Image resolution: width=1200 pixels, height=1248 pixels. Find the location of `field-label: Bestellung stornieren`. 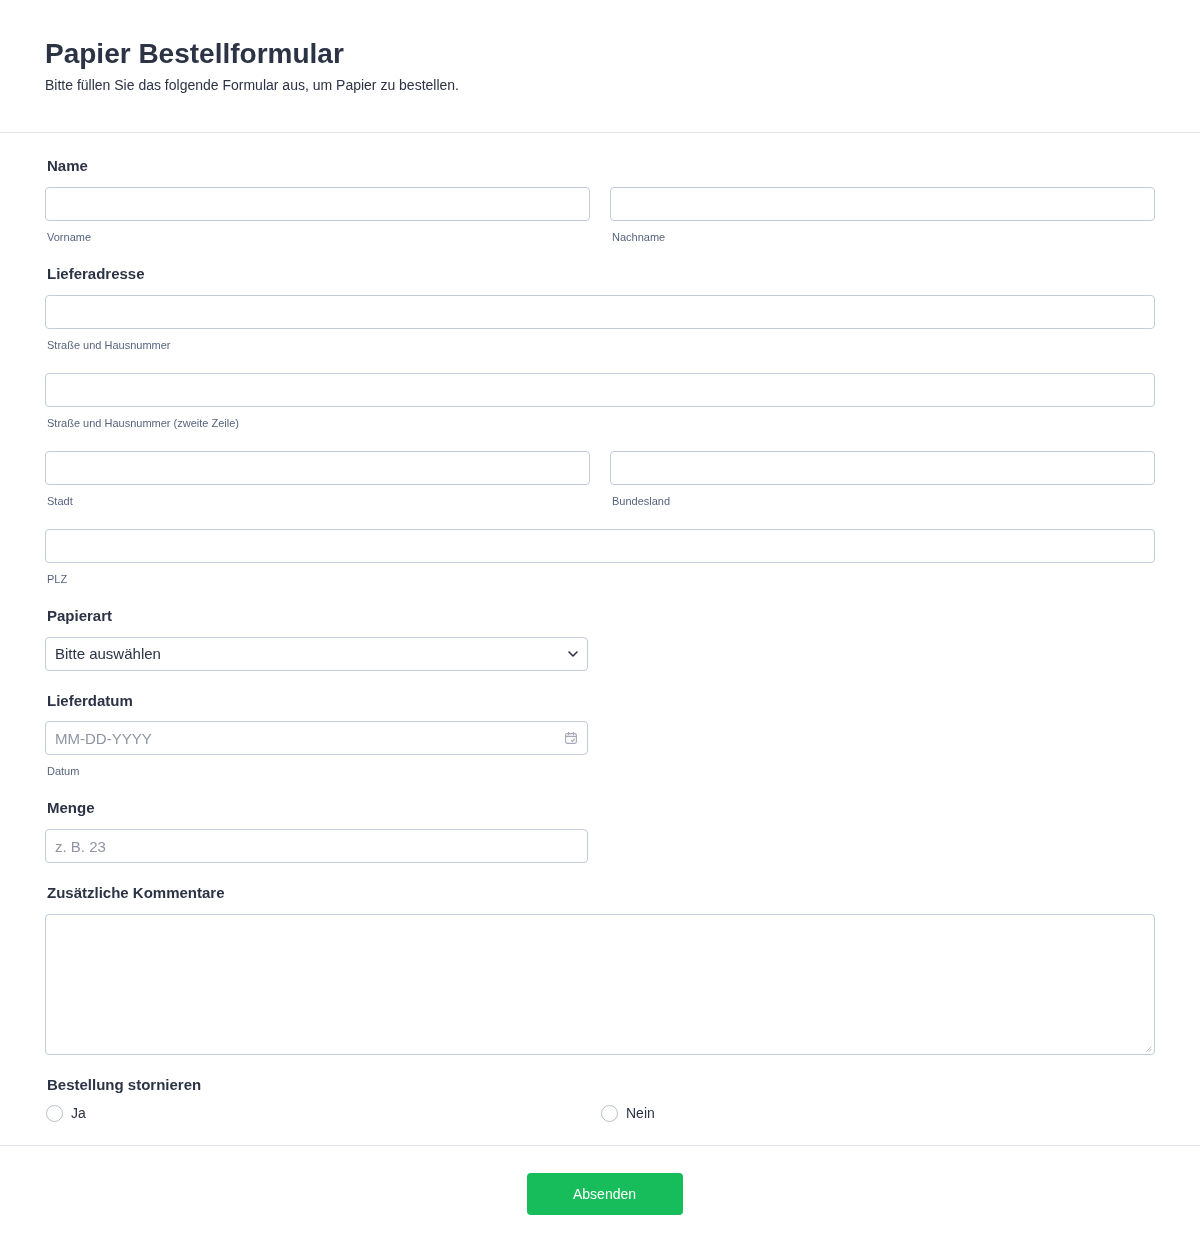

field-label: Bestellung stornieren is located at coordinates (124, 1085).